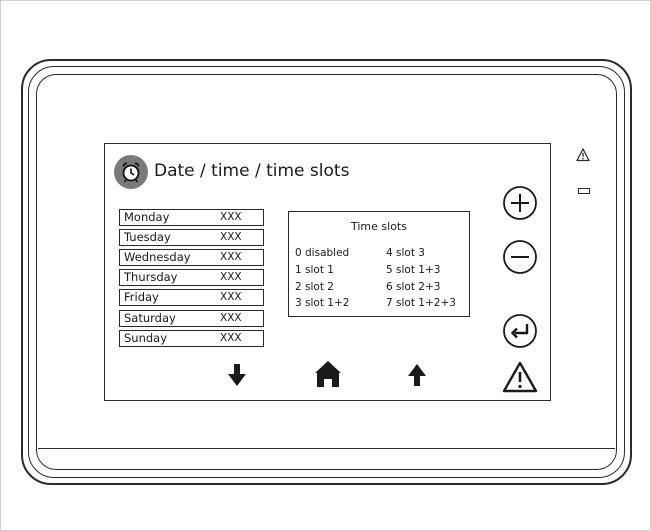 The width and height of the screenshot is (651, 531). Describe the element at coordinates (150, 318) in the screenshot. I see `day-name: Saturday` at that location.